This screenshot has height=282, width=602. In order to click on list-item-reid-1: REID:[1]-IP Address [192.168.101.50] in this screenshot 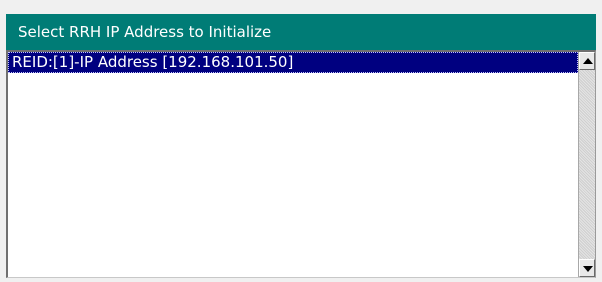, I will do `click(293, 62)`.